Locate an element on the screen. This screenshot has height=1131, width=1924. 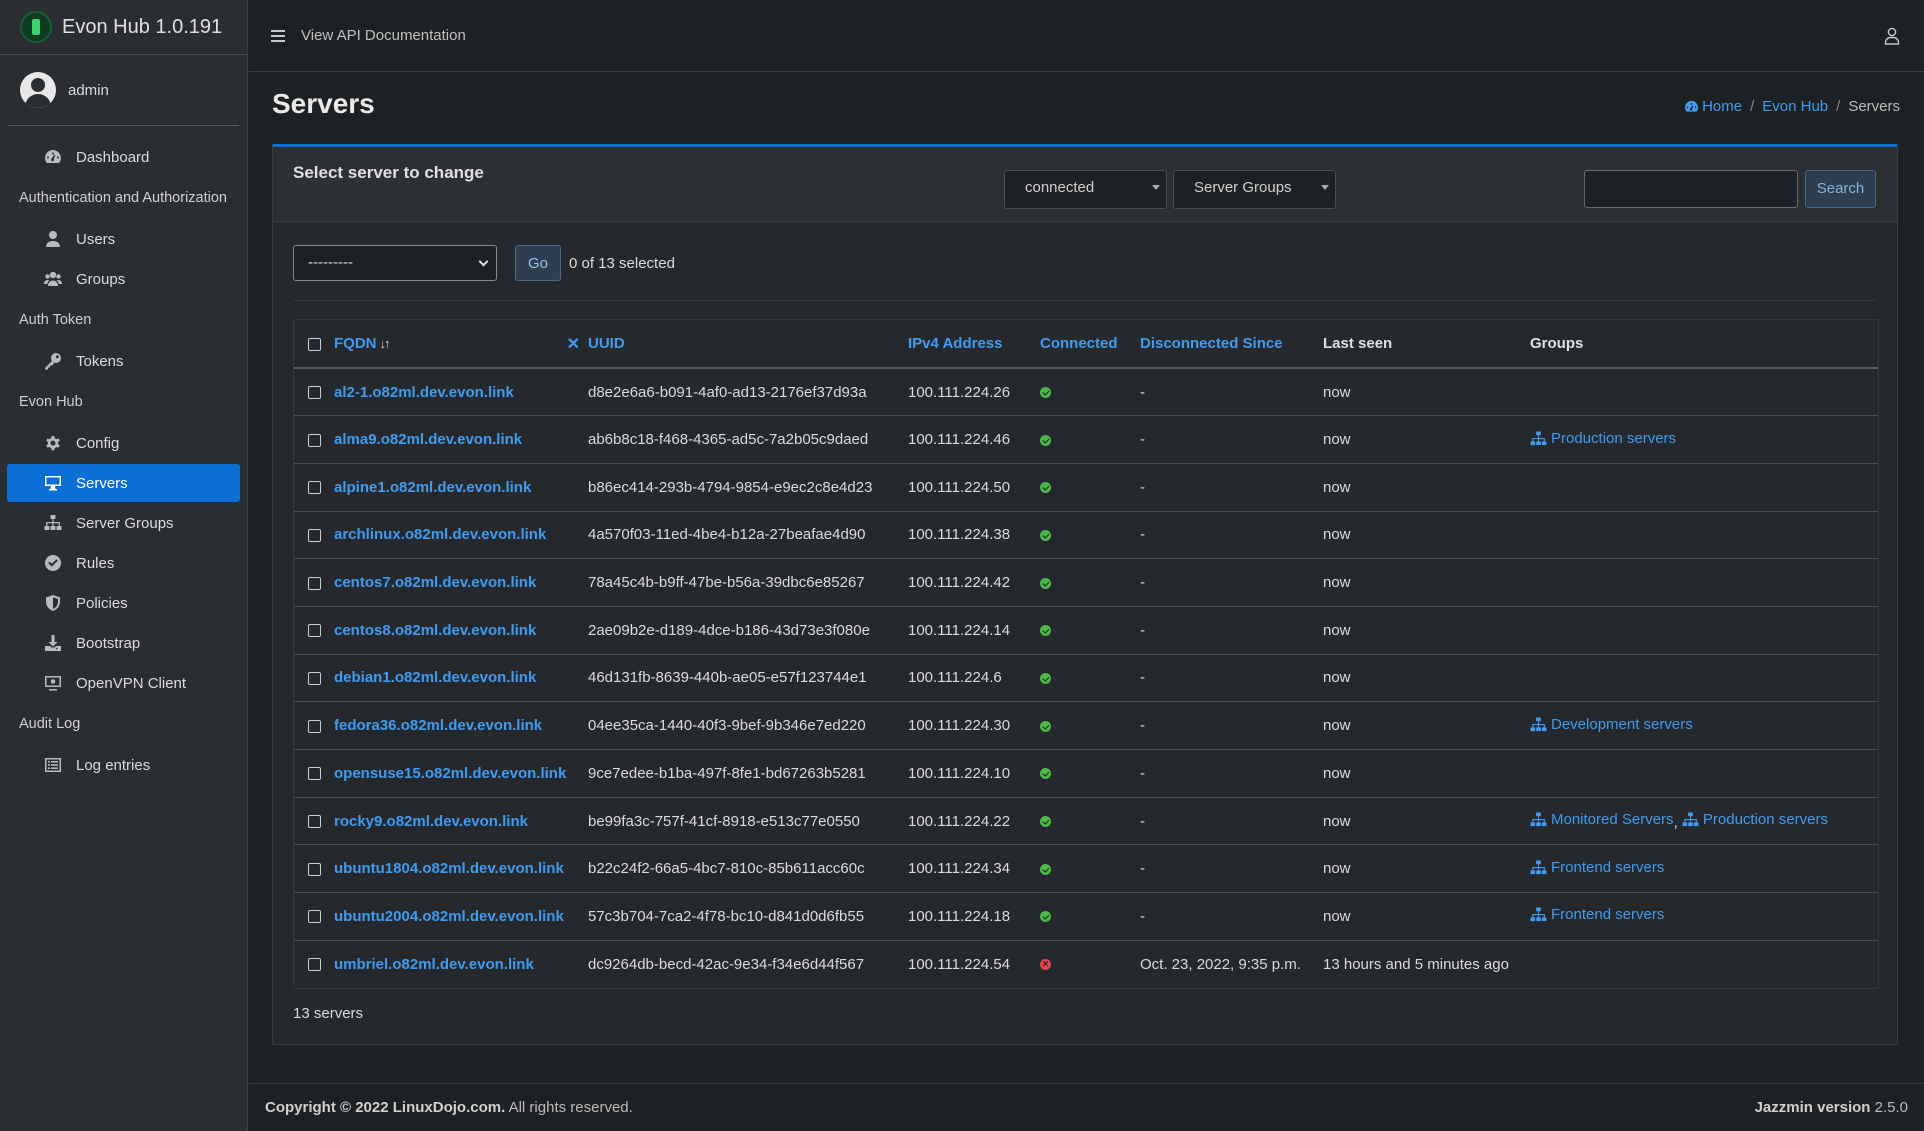
select-all-checkbox is located at coordinates (314, 344).